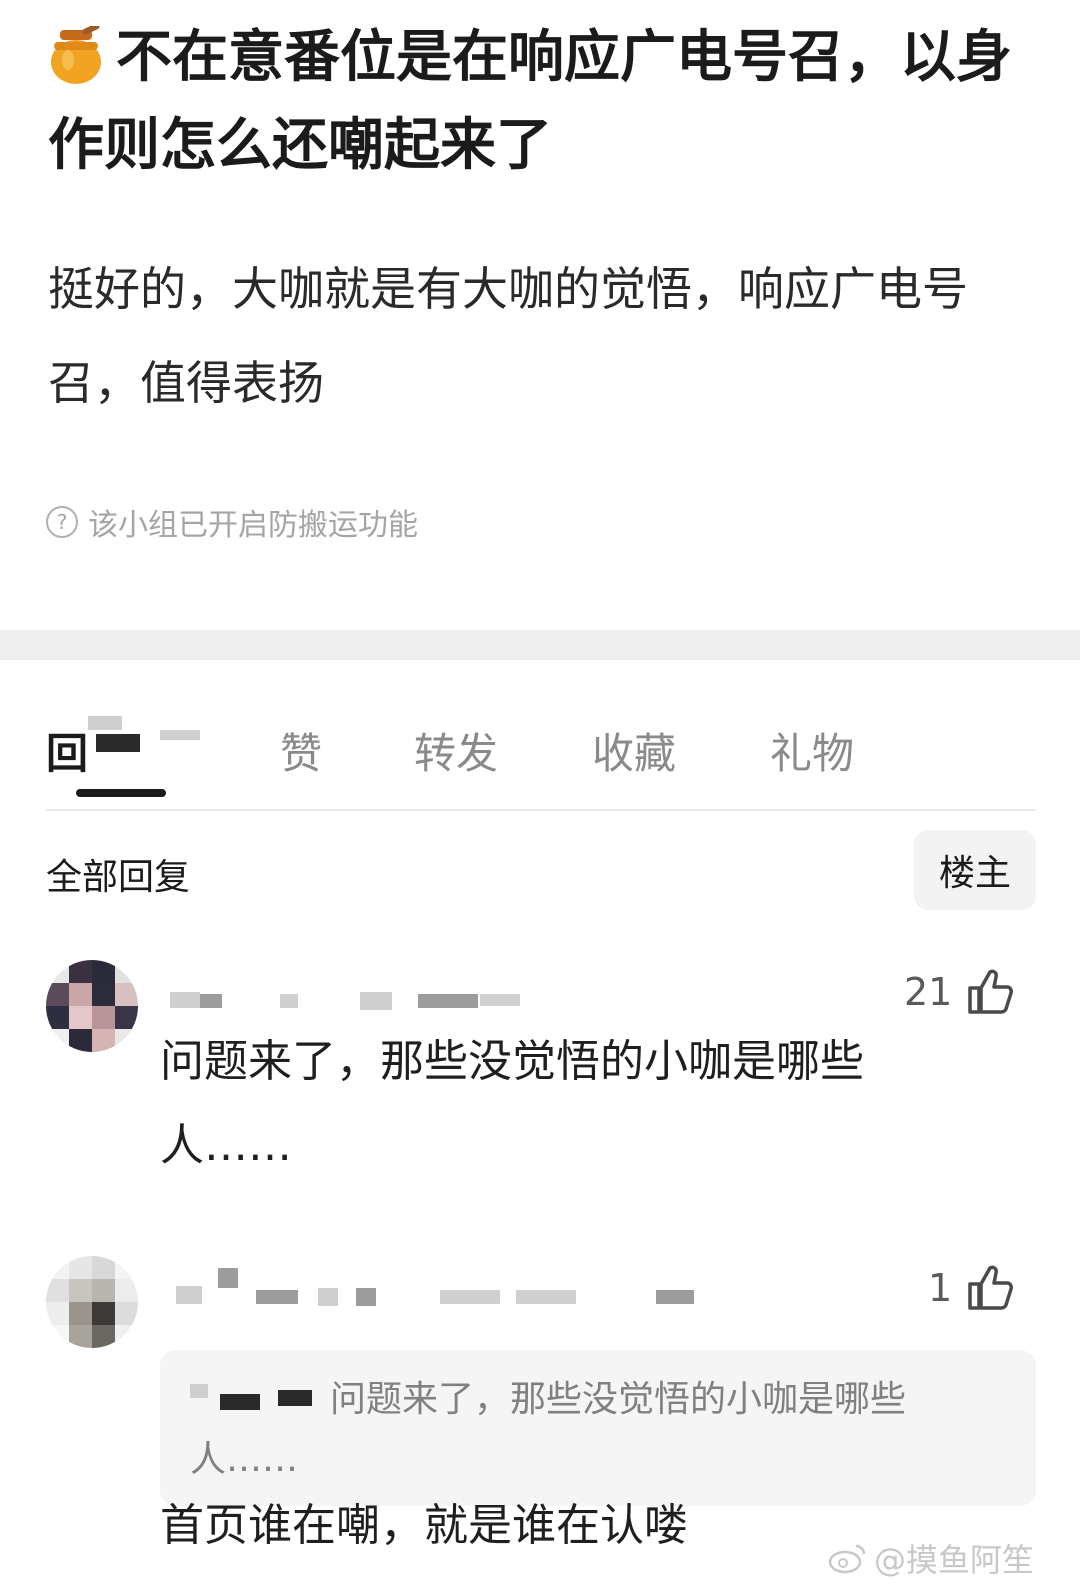 This screenshot has height=1595, width=1080. I want to click on all-replies-heading: 全部回复, so click(118, 877).